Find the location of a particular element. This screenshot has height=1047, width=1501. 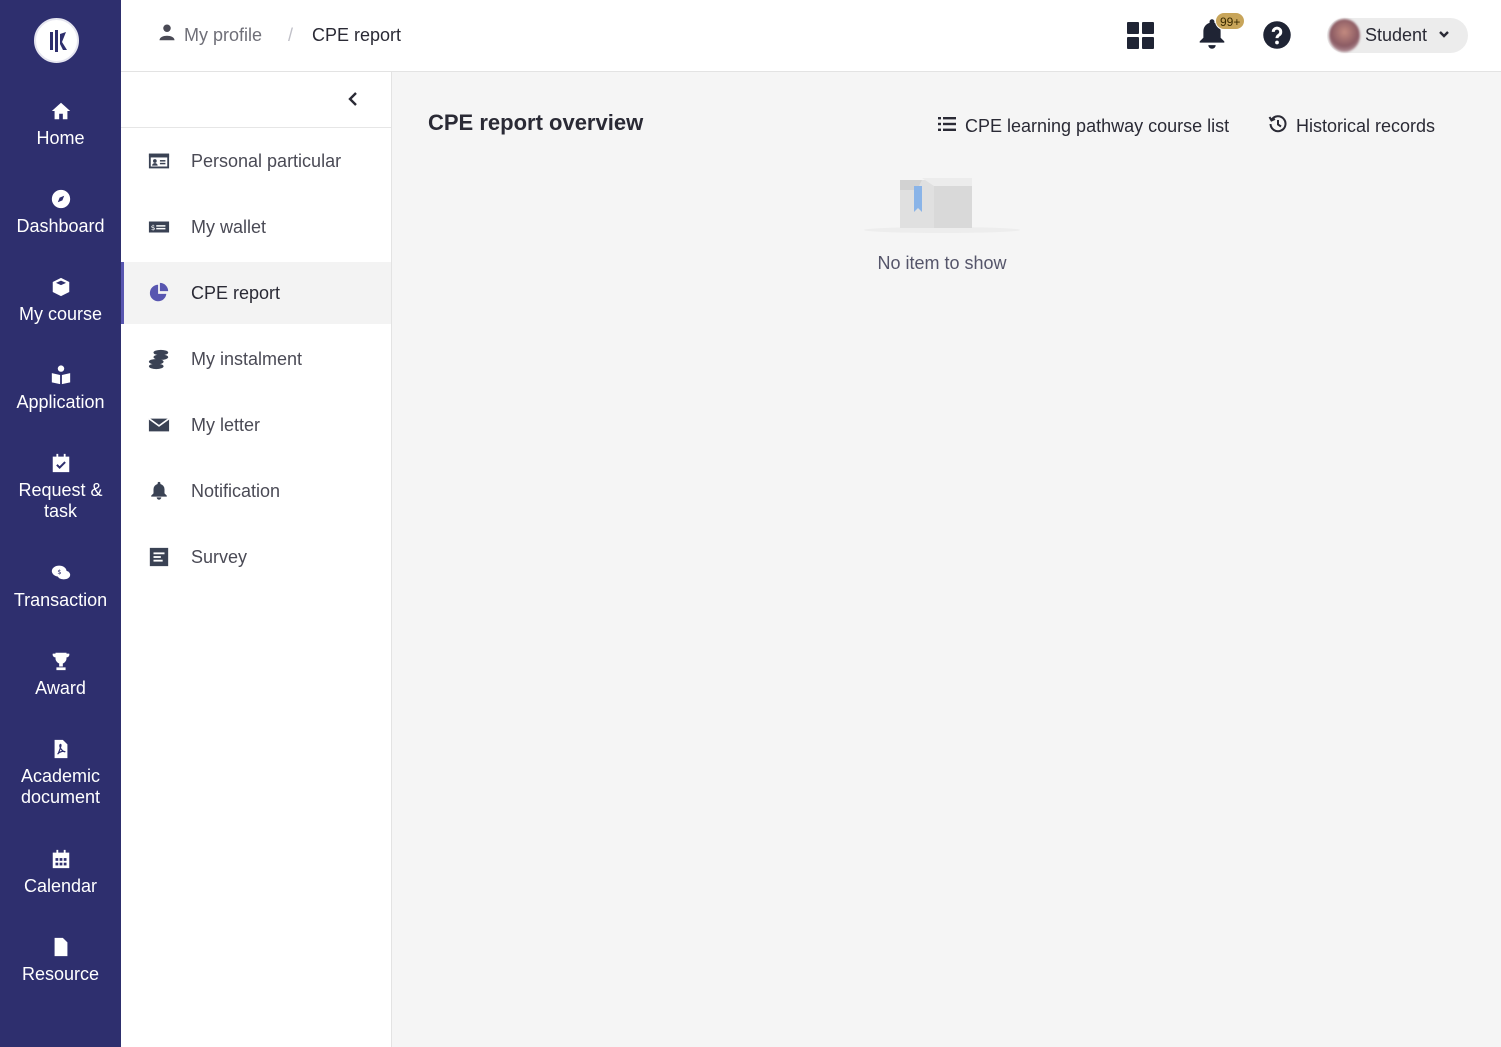

envelope-icon is located at coordinates (159, 425).